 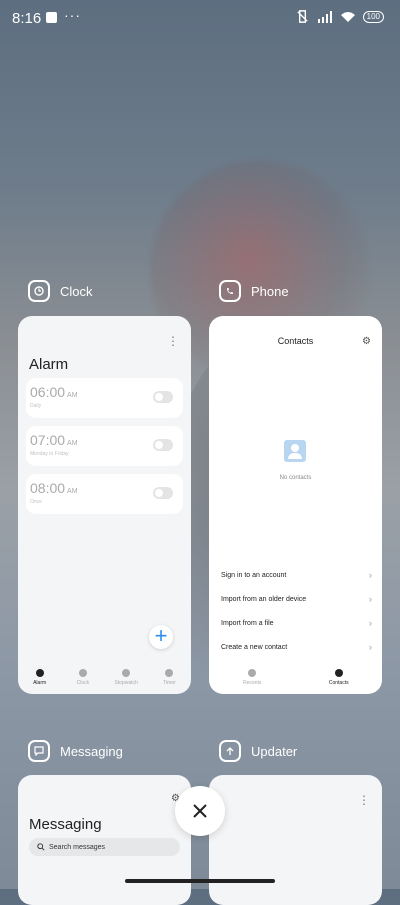 I want to click on clock-icon, so click(x=82, y=672).